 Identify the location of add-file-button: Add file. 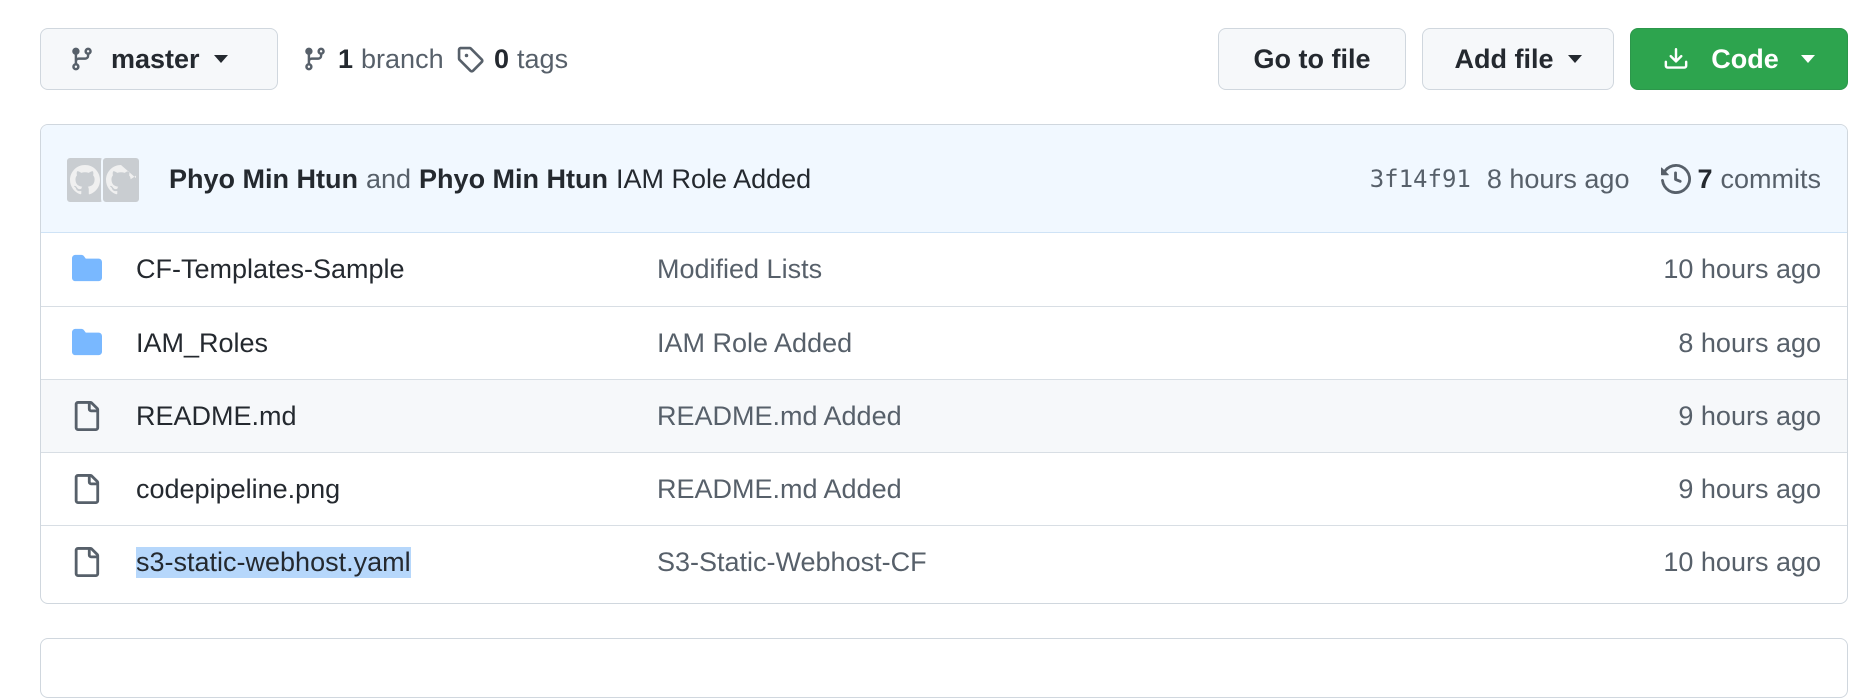
(1518, 59).